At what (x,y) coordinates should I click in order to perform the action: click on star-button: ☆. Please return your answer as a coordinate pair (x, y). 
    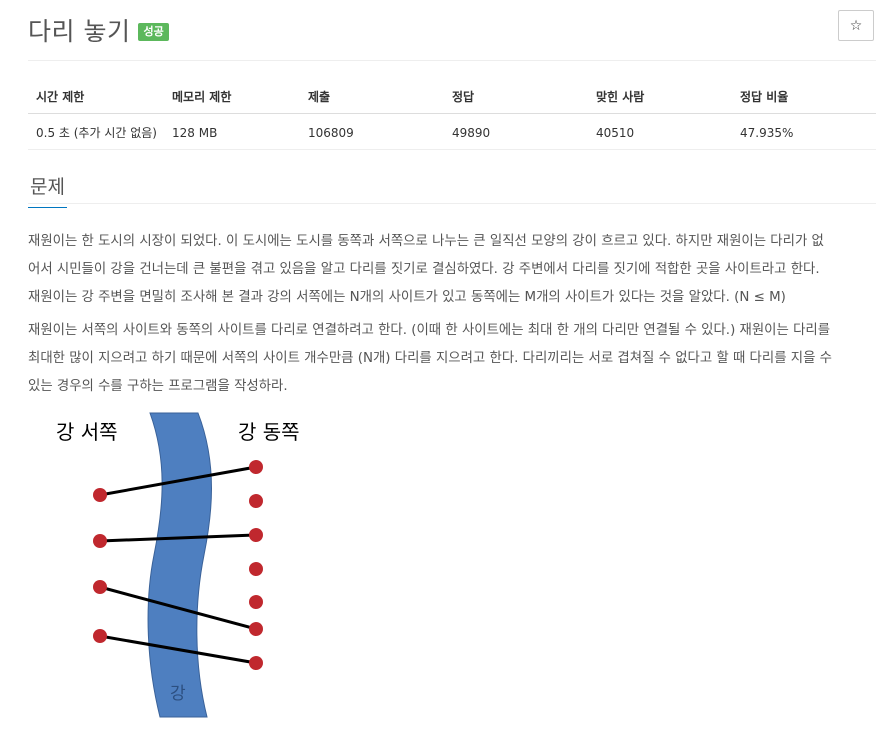
    Looking at the image, I should click on (856, 25).